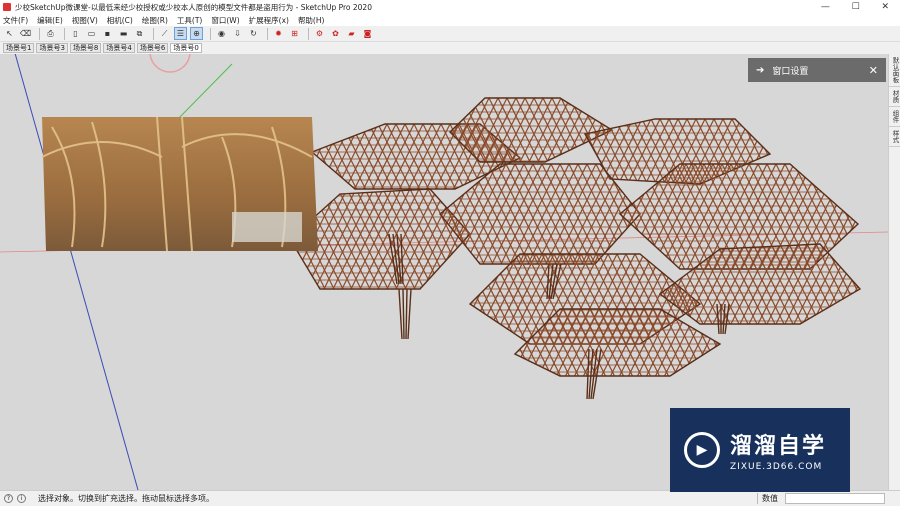 Image resolution: width=900 pixels, height=506 pixels. Describe the element at coordinates (170, 63) in the screenshot. I see `cursor-highlight` at that location.